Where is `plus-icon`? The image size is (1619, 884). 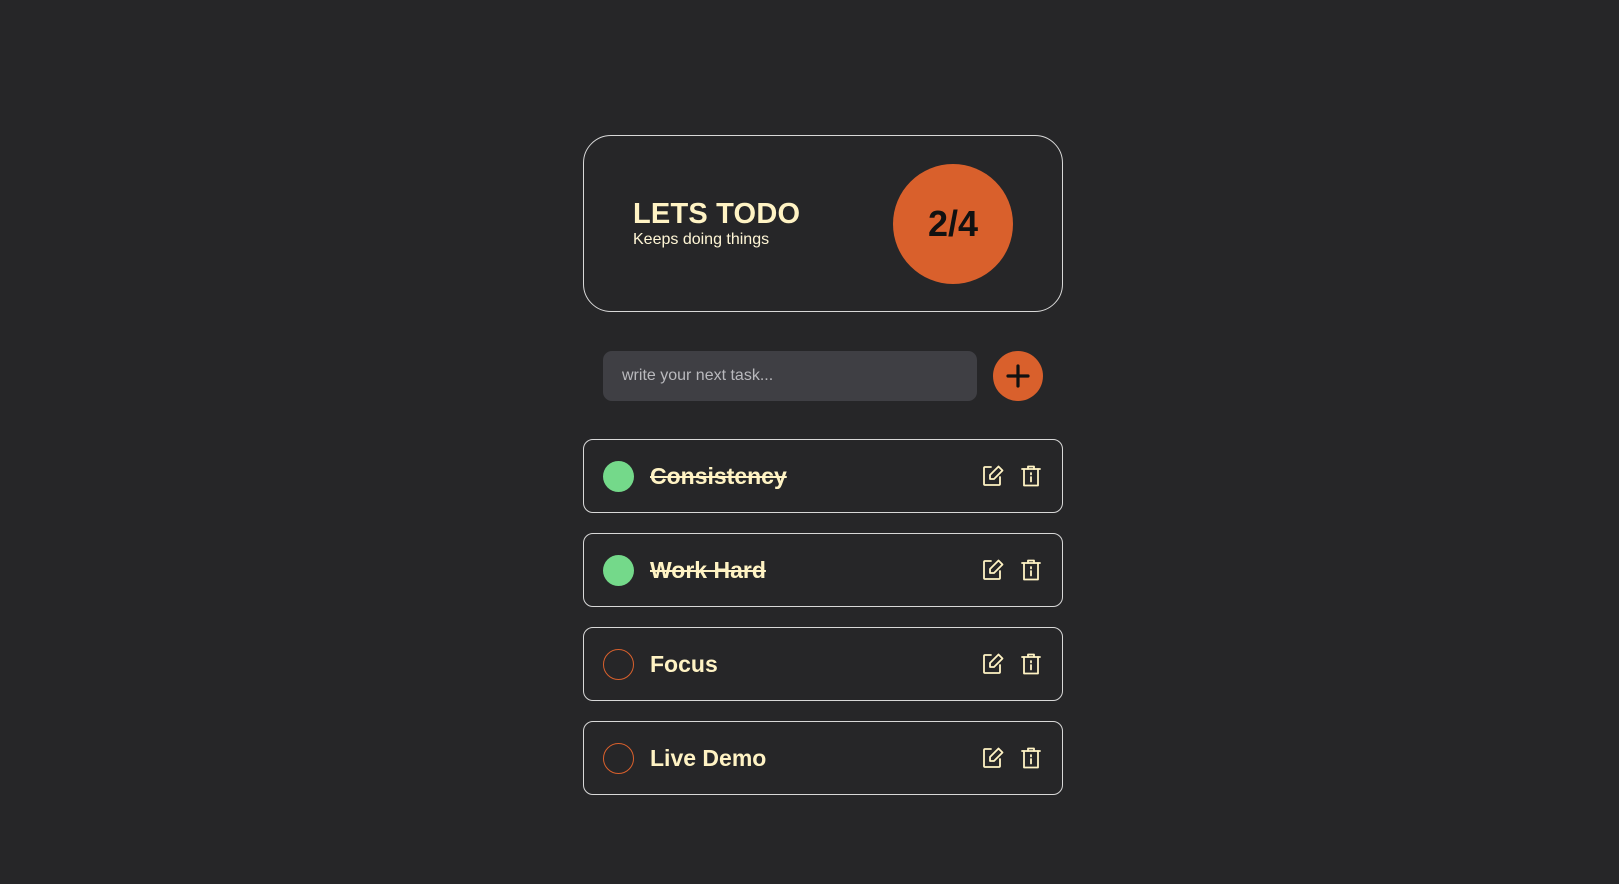 plus-icon is located at coordinates (1018, 376).